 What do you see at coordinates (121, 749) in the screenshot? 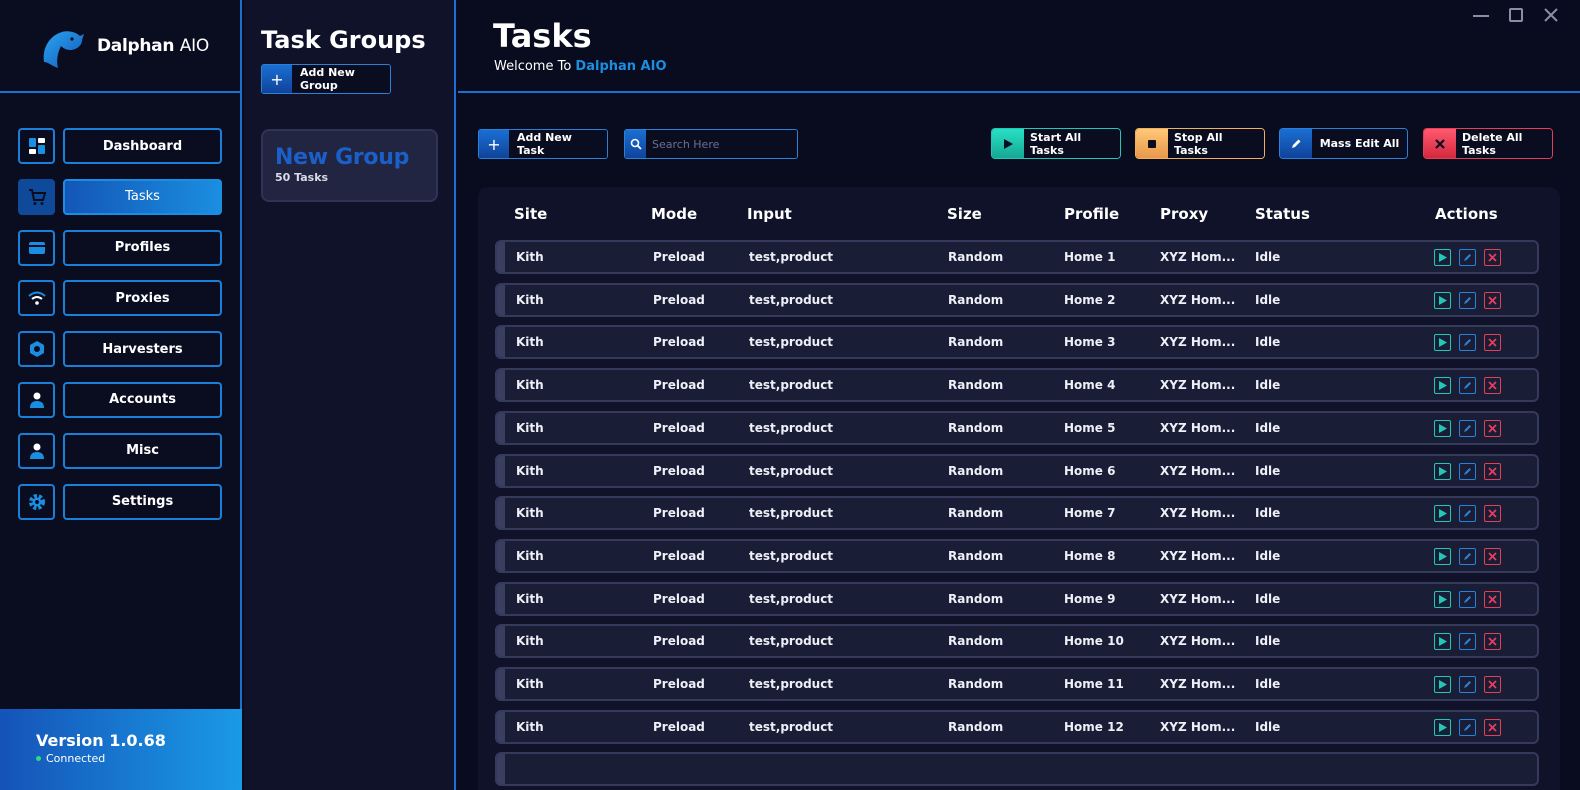
I see `version-panel: Version 1.0.68 Connected` at bounding box center [121, 749].